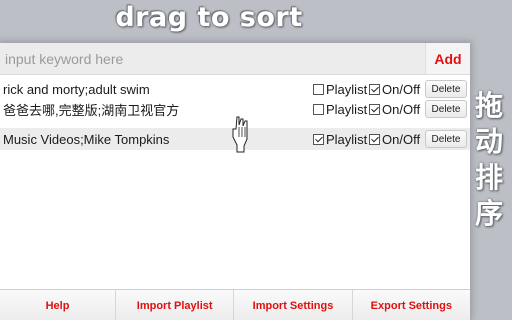 The width and height of the screenshot is (512, 320). I want to click on list-item-label: Music Videos;Mike Tompkins, so click(86, 139).